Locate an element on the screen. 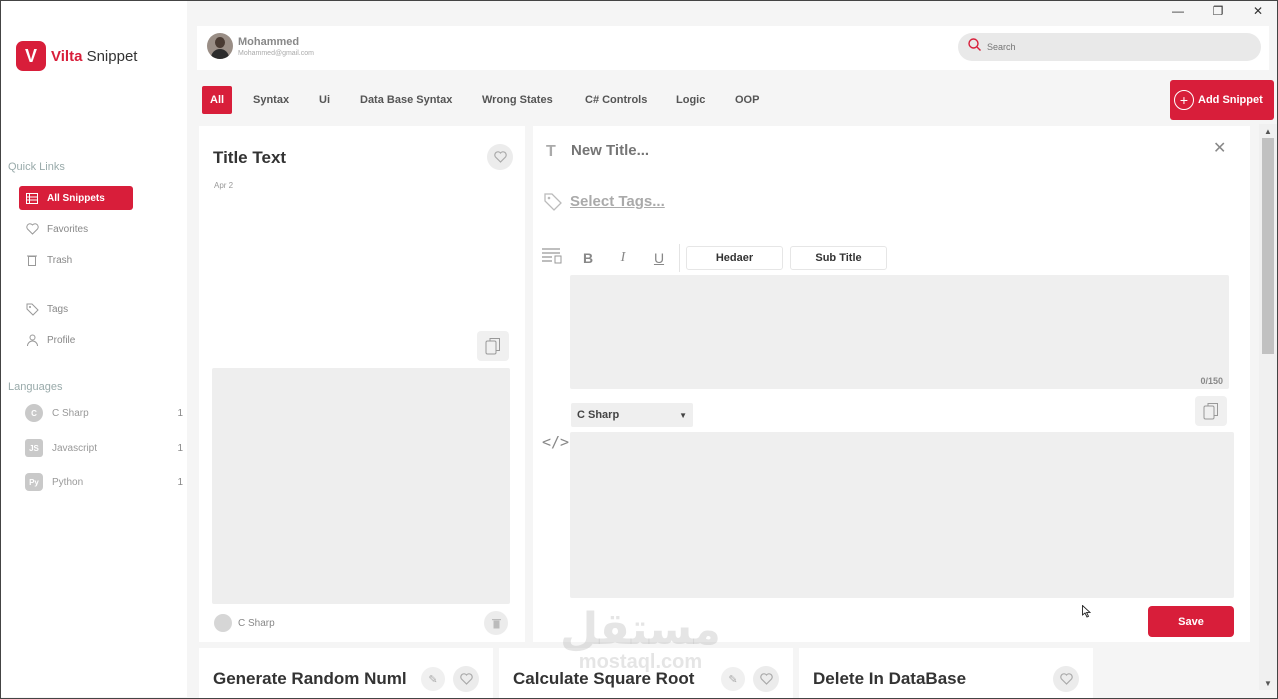 The height and width of the screenshot is (699, 1278). language-item-javascript: JS Javascript 1 is located at coordinates (104, 448).